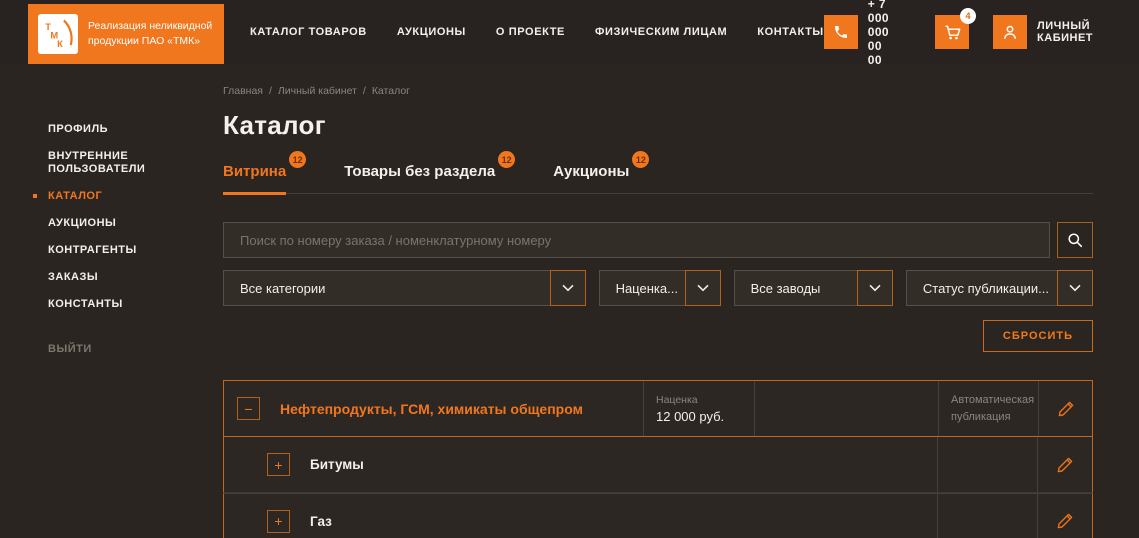 This screenshot has height=538, width=1139. What do you see at coordinates (690, 416) in the screenshot?
I see `markup-value: 12 000 руб.` at bounding box center [690, 416].